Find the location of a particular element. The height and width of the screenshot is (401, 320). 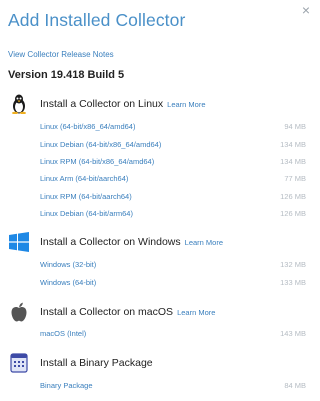

package-link: Linux Debian (64-bit/arm64) is located at coordinates (86, 213).